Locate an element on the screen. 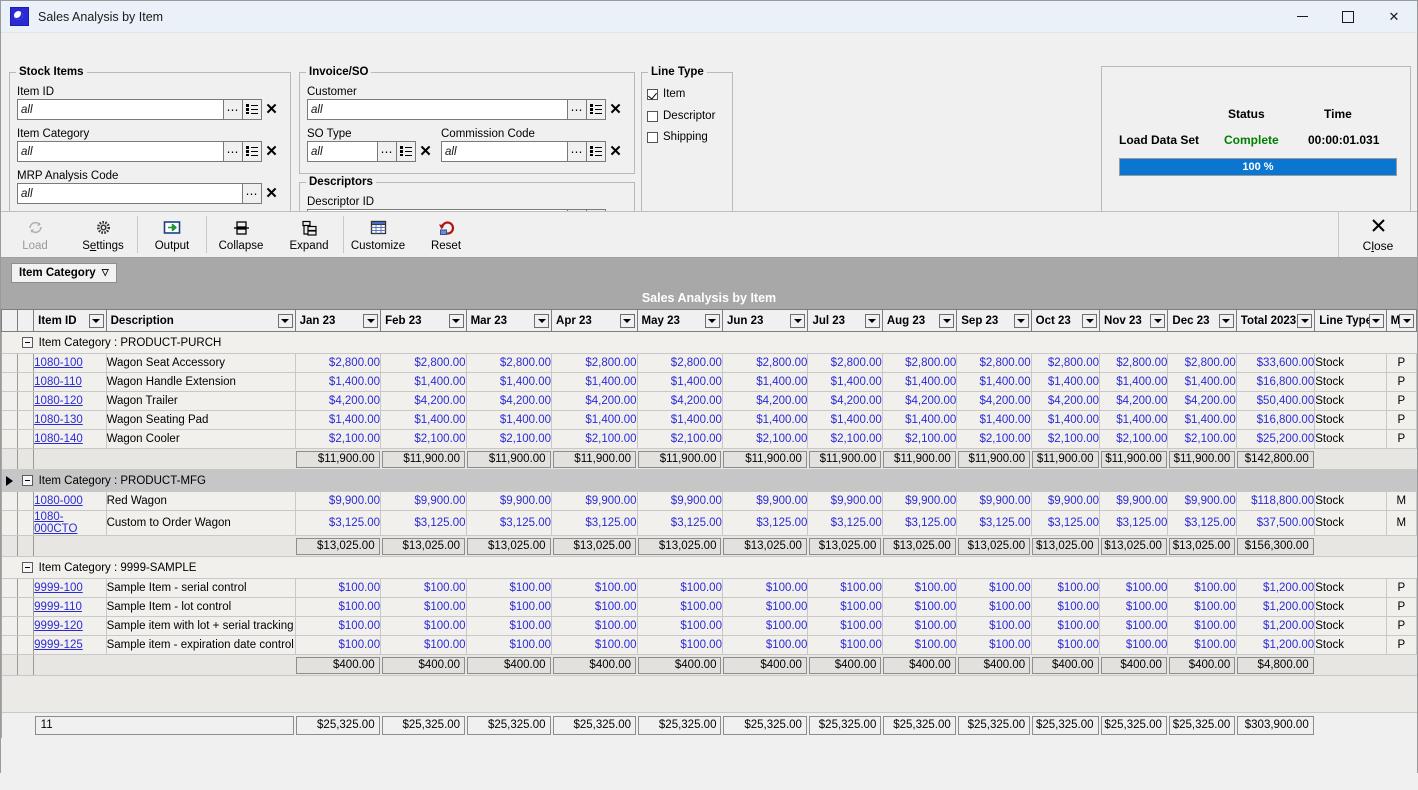 Image resolution: width=1418 pixels, height=790 pixels. column-header-item-id: Item ID is located at coordinates (70, 320).